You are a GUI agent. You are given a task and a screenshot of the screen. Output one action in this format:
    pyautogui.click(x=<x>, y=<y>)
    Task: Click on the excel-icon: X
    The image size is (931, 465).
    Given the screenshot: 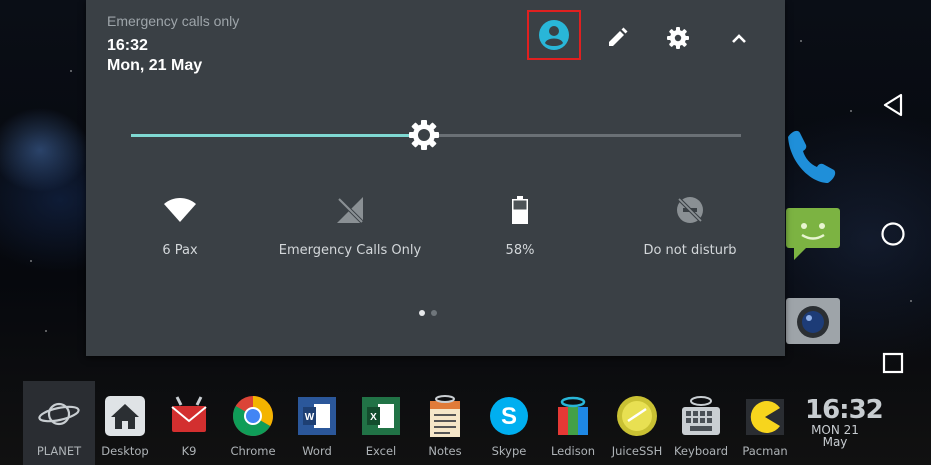 What is the action you would take?
    pyautogui.click(x=381, y=416)
    